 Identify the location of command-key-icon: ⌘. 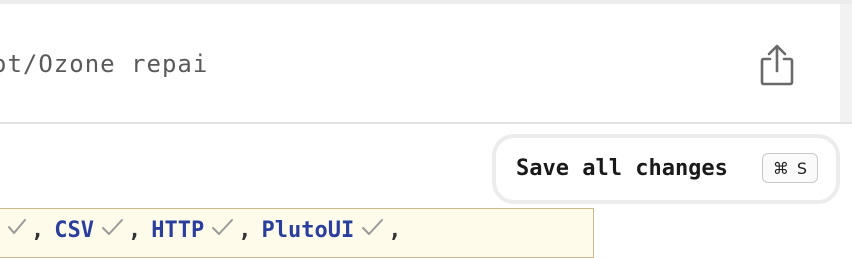
(780, 168).